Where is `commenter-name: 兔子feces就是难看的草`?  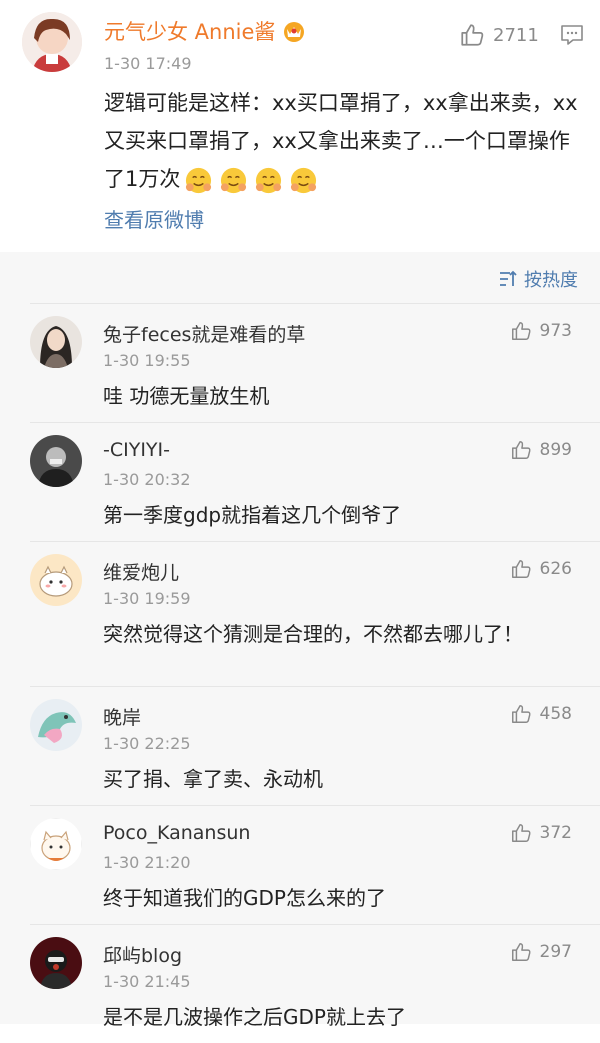 commenter-name: 兔子feces就是难看的草 is located at coordinates (204, 333).